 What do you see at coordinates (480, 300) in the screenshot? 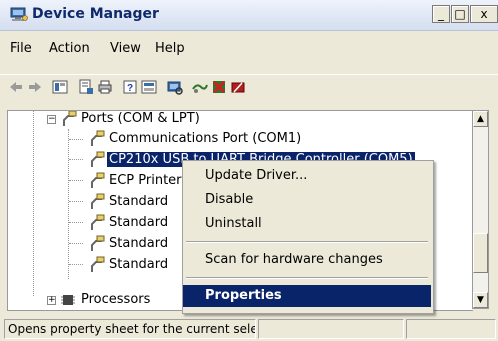
I see `scroll-down-button: ▼` at bounding box center [480, 300].